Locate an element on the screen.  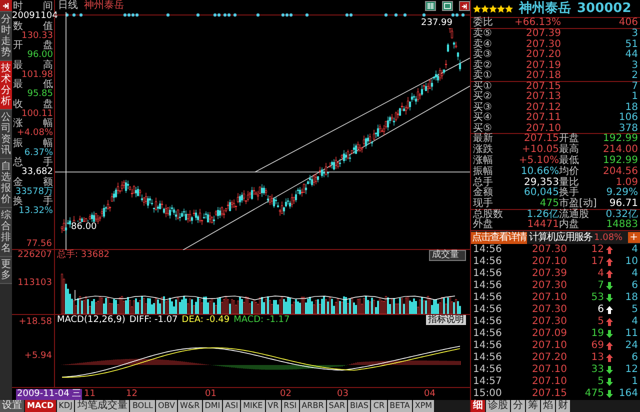
info-value: 33,682 is located at coordinates (37, 172).